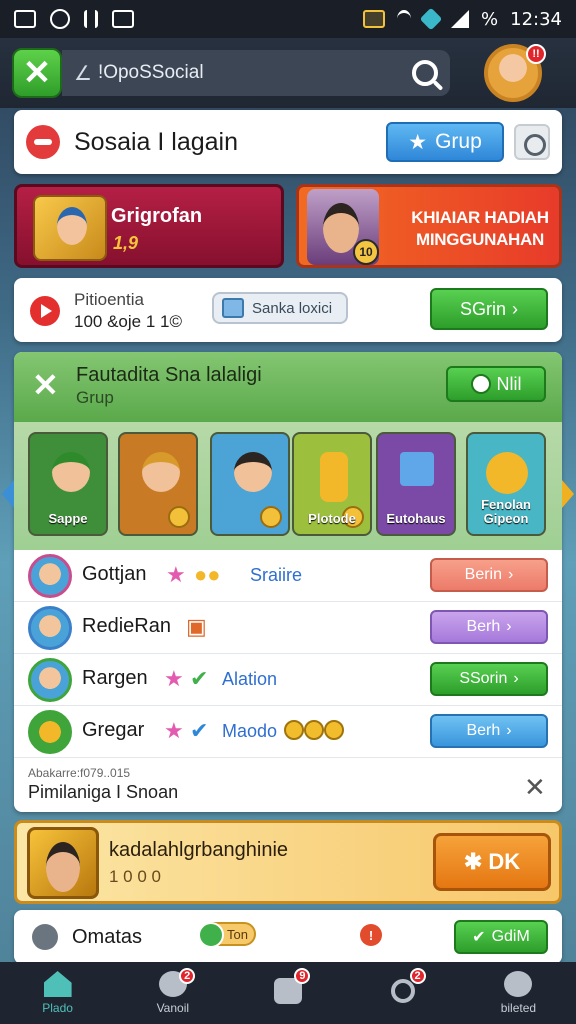 The height and width of the screenshot is (1024, 576). I want to click on tile-caption: Sappe, so click(68, 518).